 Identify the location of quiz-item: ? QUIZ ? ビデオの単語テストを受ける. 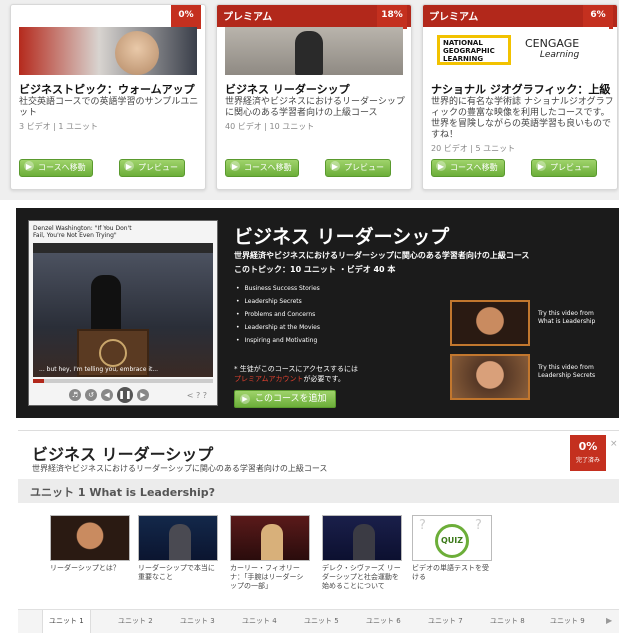
(452, 548).